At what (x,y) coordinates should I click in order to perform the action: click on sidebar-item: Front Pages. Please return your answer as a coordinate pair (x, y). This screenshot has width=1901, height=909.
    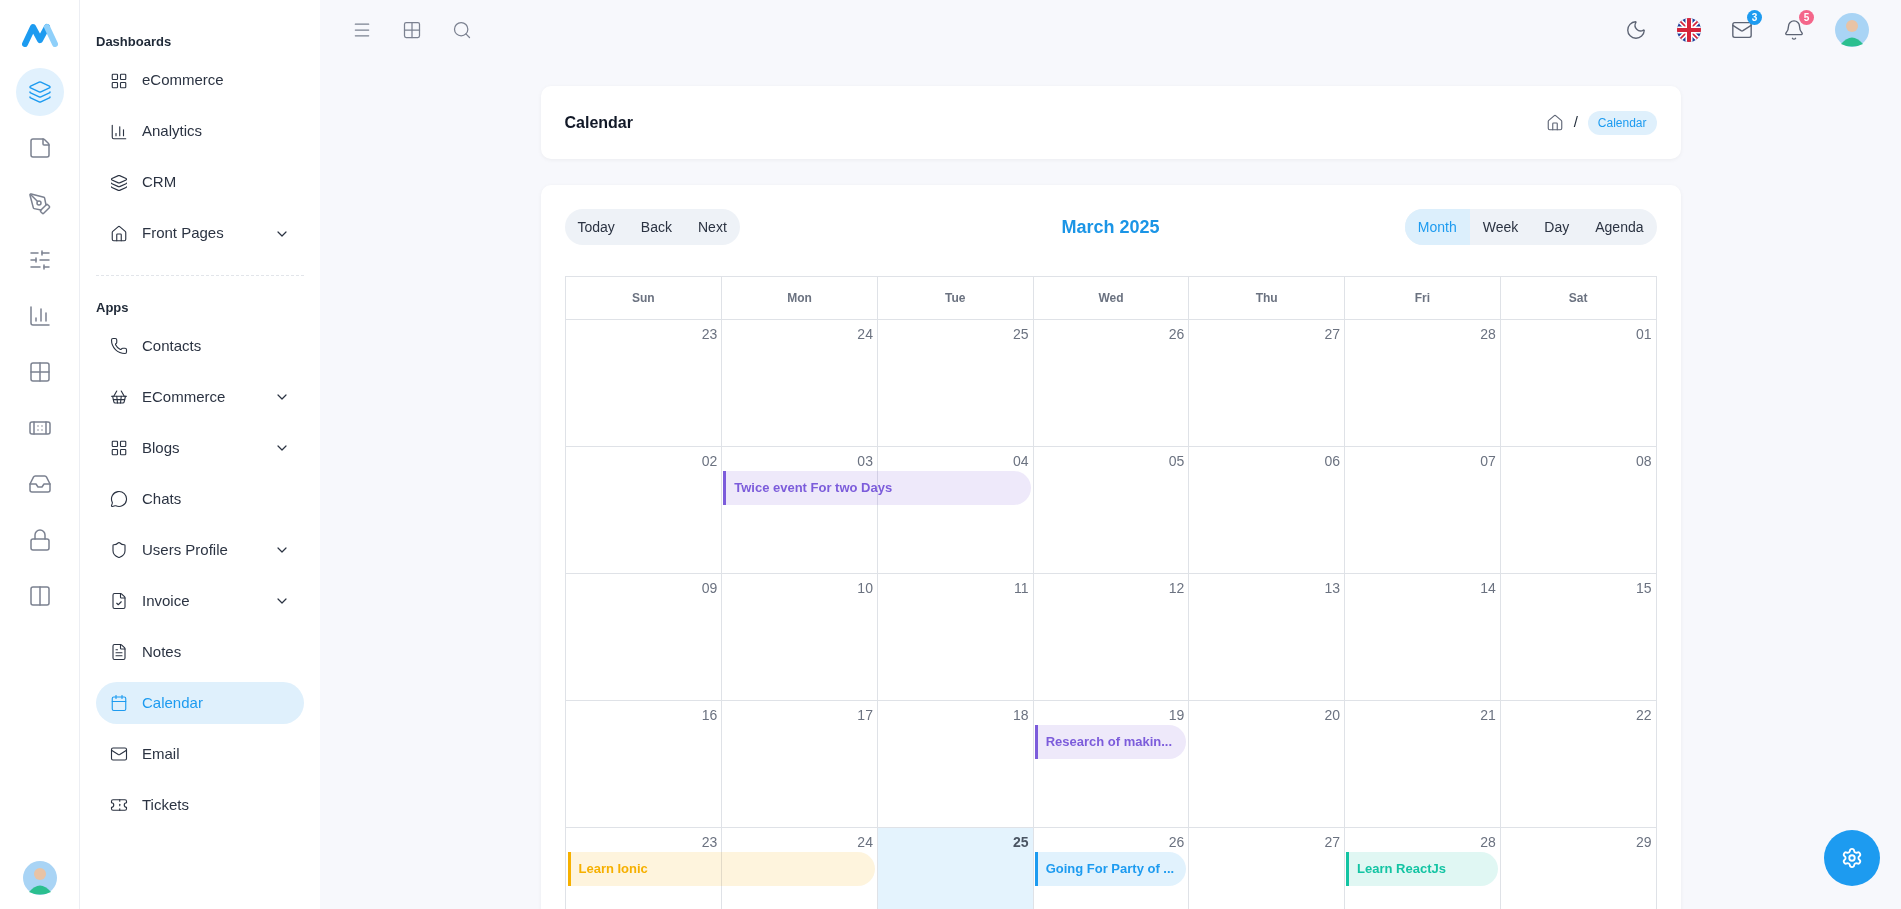
    Looking at the image, I should click on (200, 233).